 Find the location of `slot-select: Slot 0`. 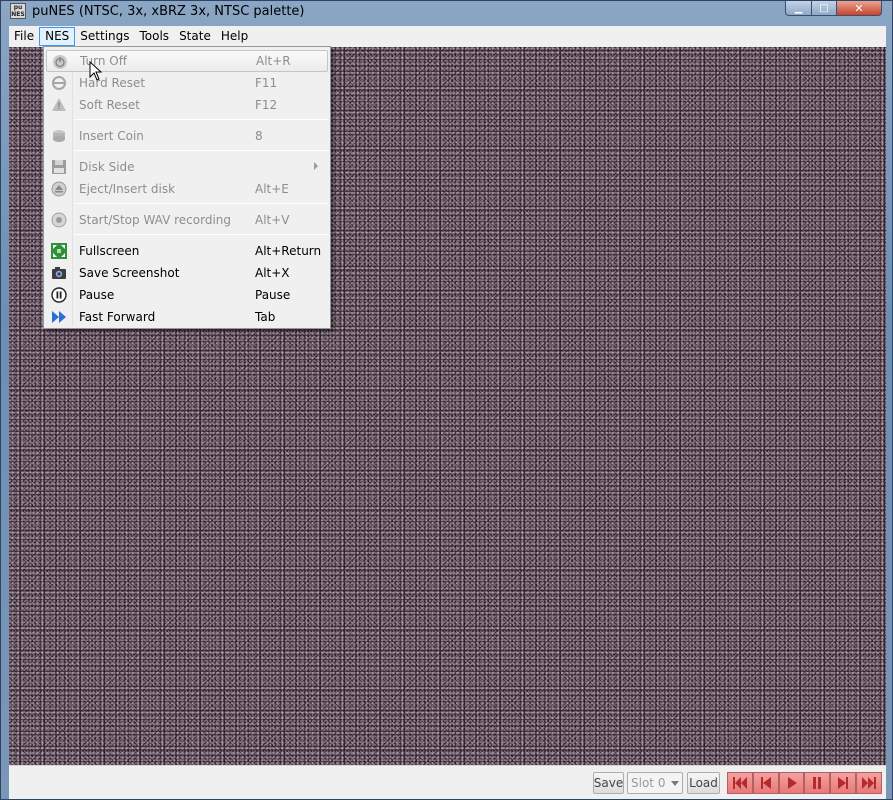

slot-select: Slot 0 is located at coordinates (655, 783).